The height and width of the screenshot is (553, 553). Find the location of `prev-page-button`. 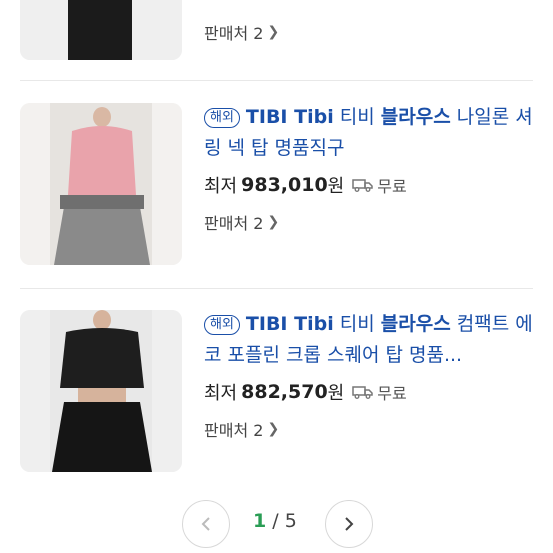

prev-page-button is located at coordinates (206, 524).